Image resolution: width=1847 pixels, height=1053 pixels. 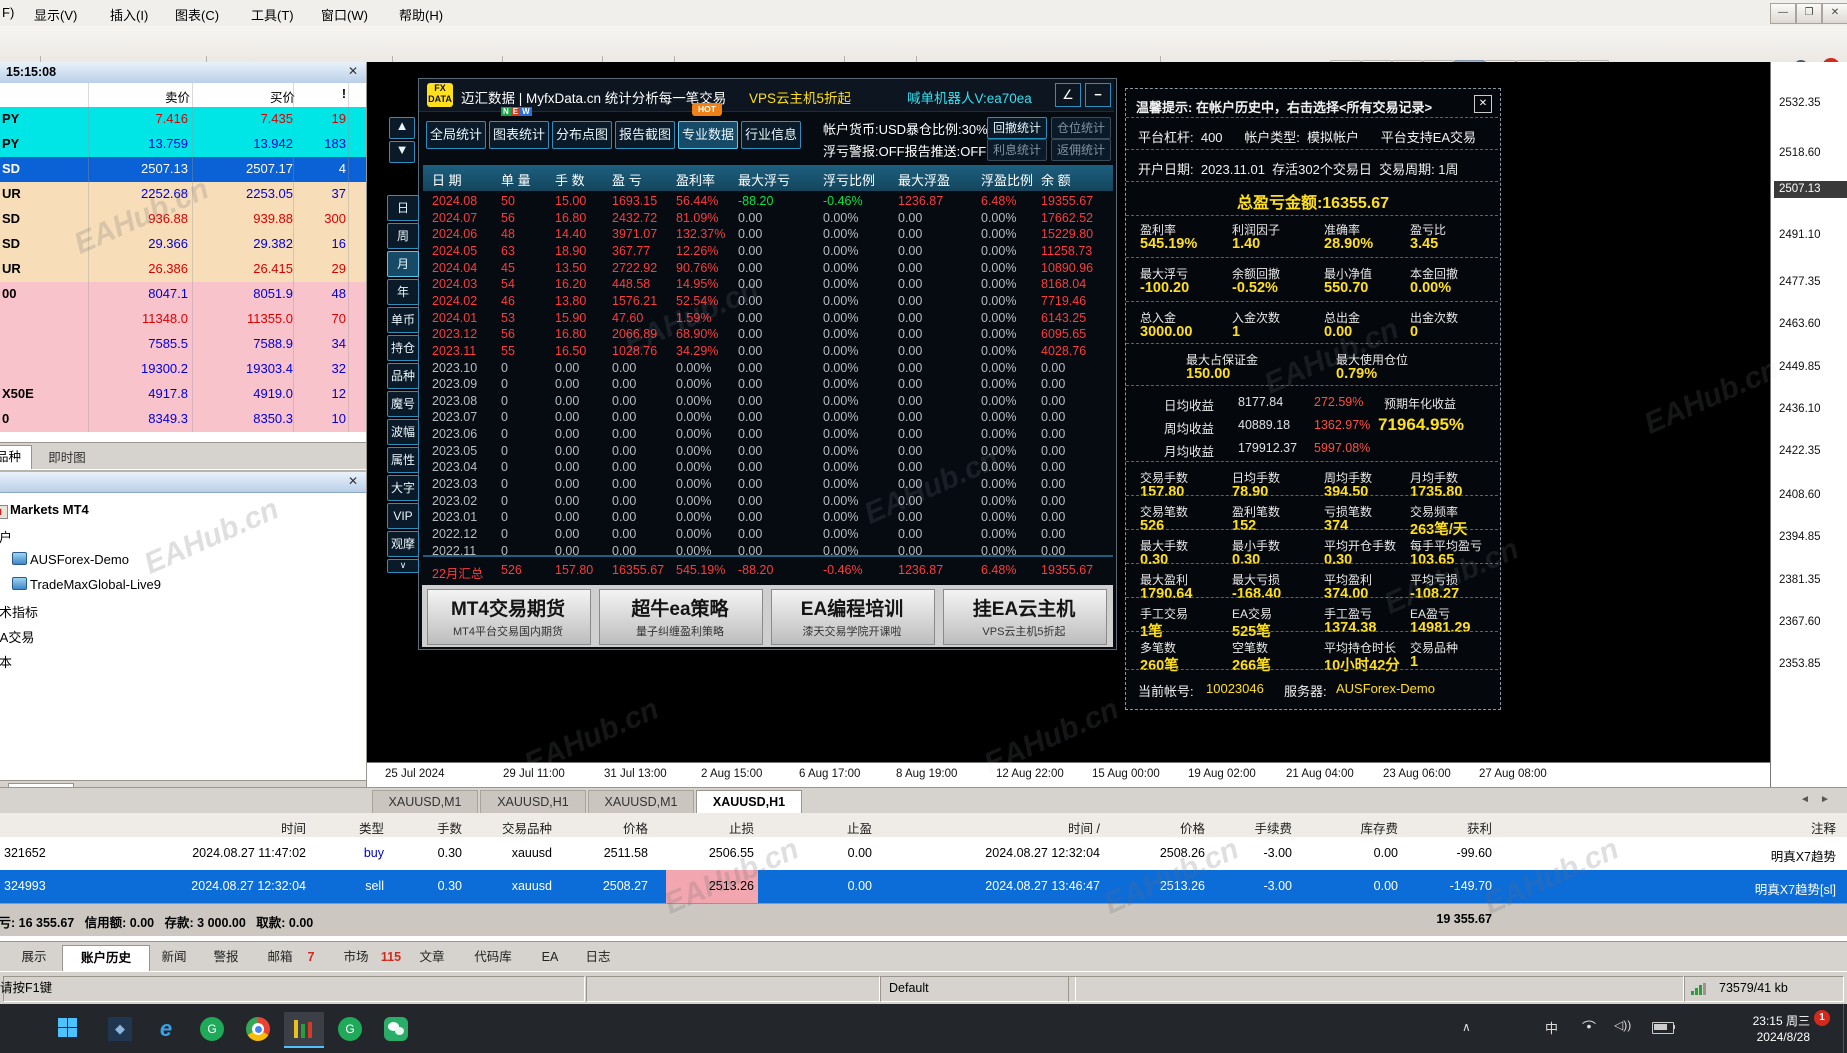 I want to click on start-button-icon, so click(x=68, y=1028).